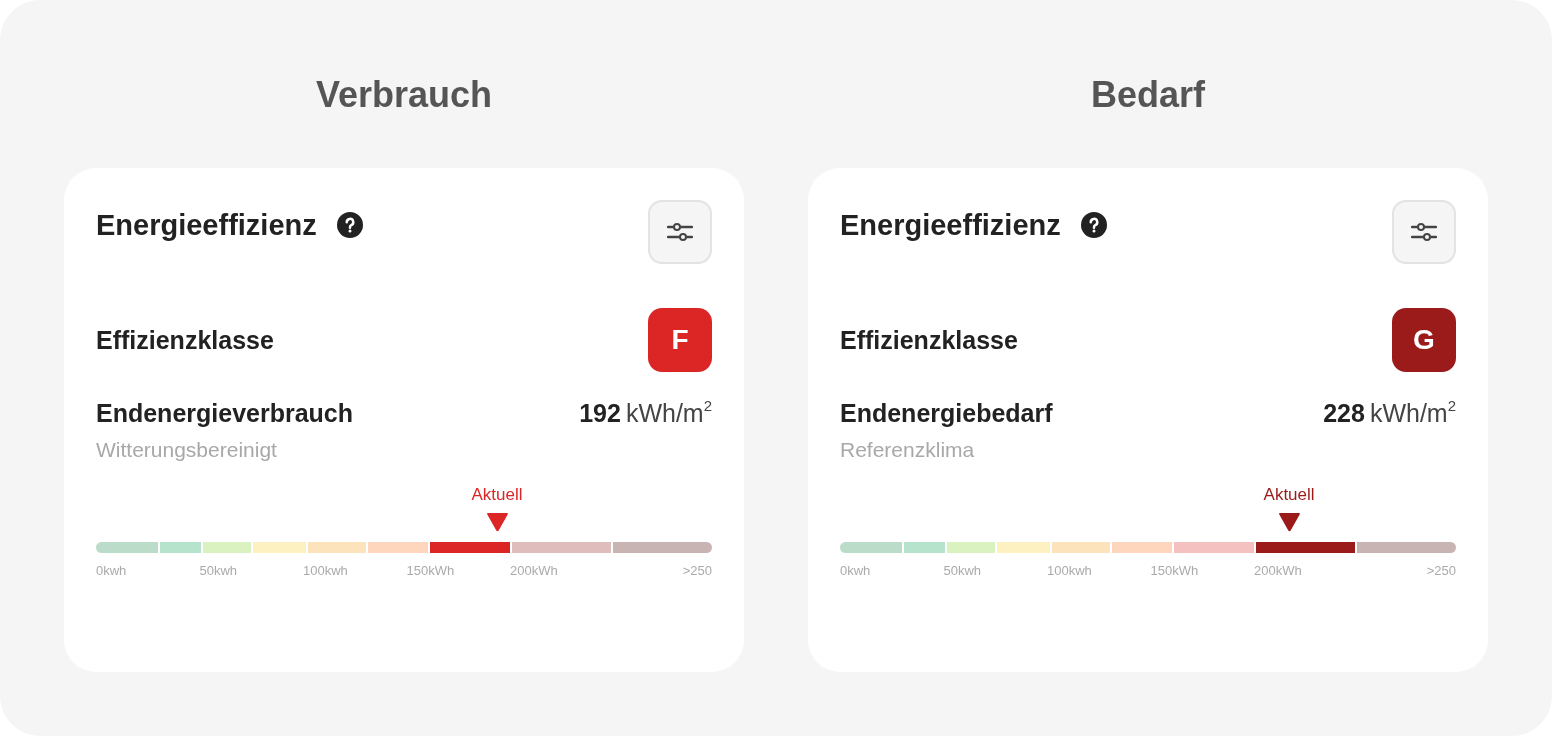 The height and width of the screenshot is (736, 1552). I want to click on section-heading: Bedarf, so click(1148, 95).